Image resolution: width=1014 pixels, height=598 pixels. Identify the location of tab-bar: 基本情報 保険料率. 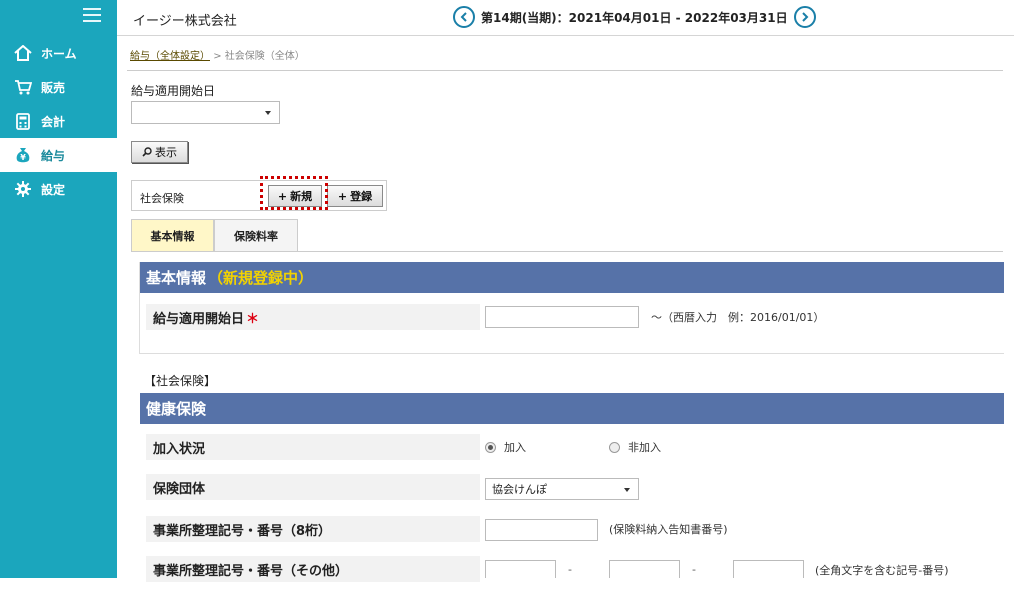
(214, 235).